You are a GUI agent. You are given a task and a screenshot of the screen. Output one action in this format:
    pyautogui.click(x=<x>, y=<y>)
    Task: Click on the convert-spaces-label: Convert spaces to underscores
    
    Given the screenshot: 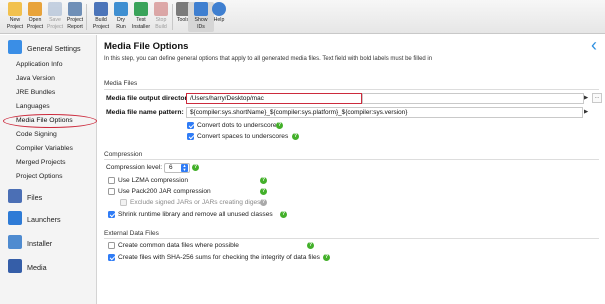 What is the action you would take?
    pyautogui.click(x=243, y=136)
    